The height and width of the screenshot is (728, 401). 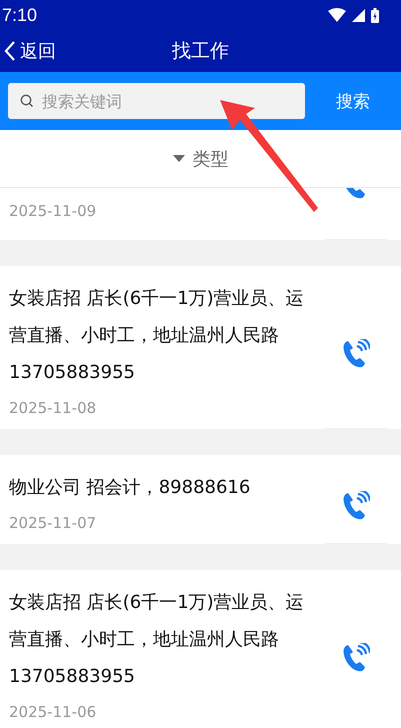 I want to click on battery-icon, so click(x=375, y=15).